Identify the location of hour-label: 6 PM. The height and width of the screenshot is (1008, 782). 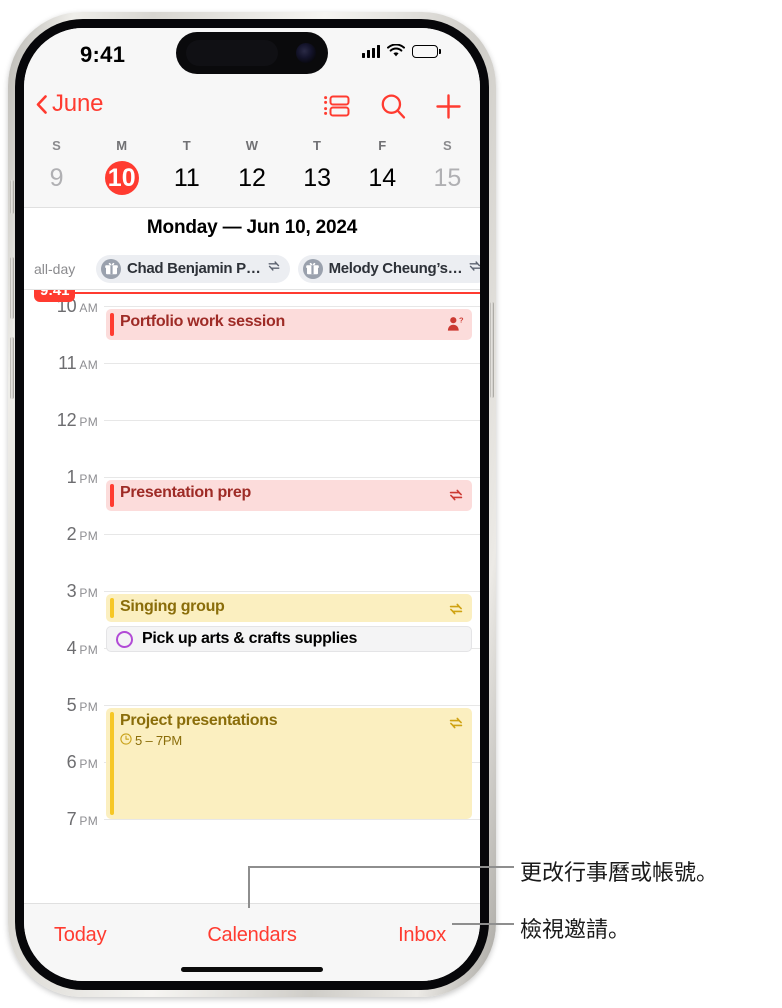
(82, 762).